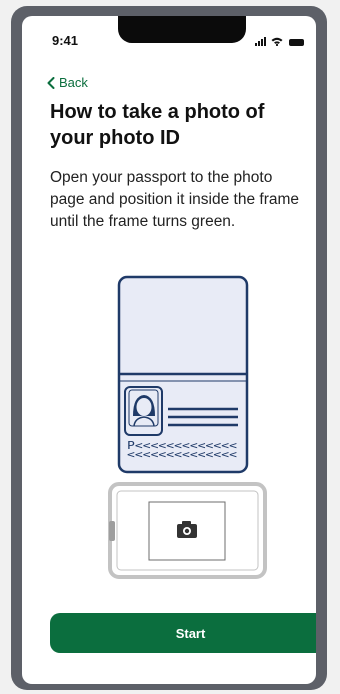 This screenshot has width=340, height=694. Describe the element at coordinates (183, 633) in the screenshot. I see `start-button: Start` at that location.